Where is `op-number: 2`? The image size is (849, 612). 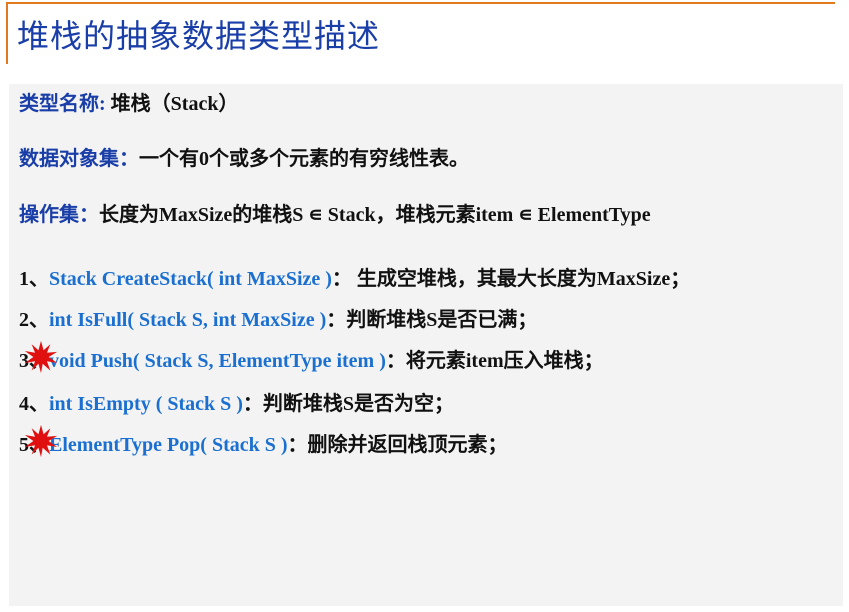
op-number: 2 is located at coordinates (24, 320).